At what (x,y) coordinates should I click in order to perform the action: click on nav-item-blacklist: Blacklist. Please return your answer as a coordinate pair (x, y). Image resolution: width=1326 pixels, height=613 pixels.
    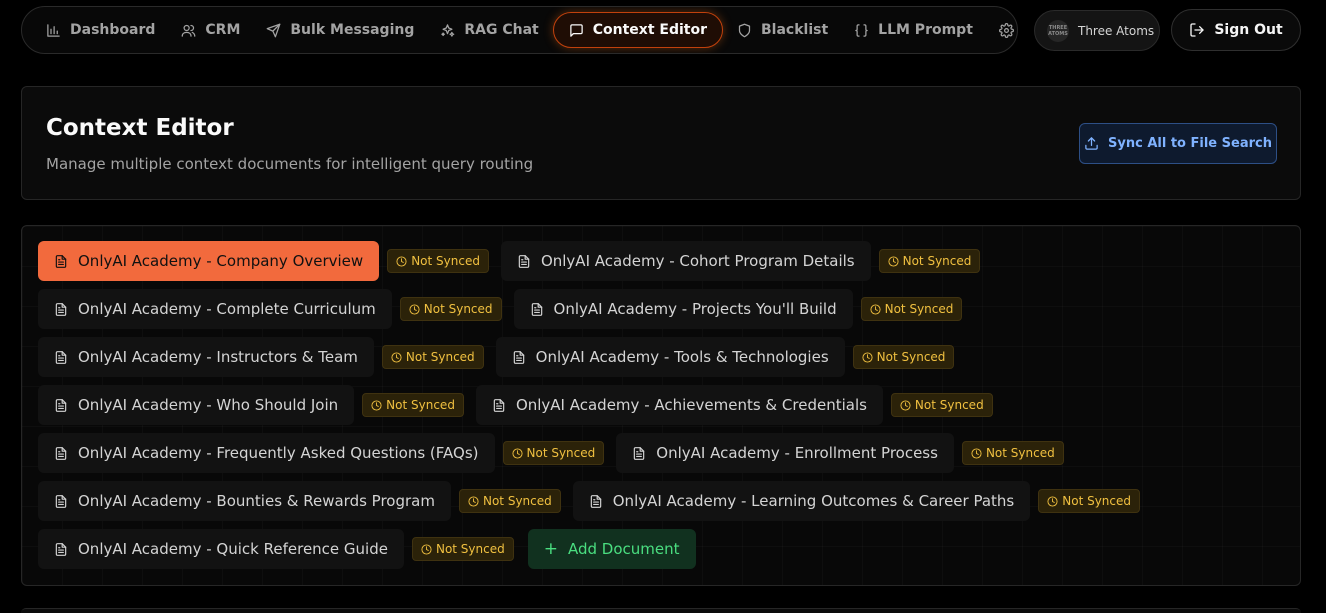
    Looking at the image, I should click on (782, 30).